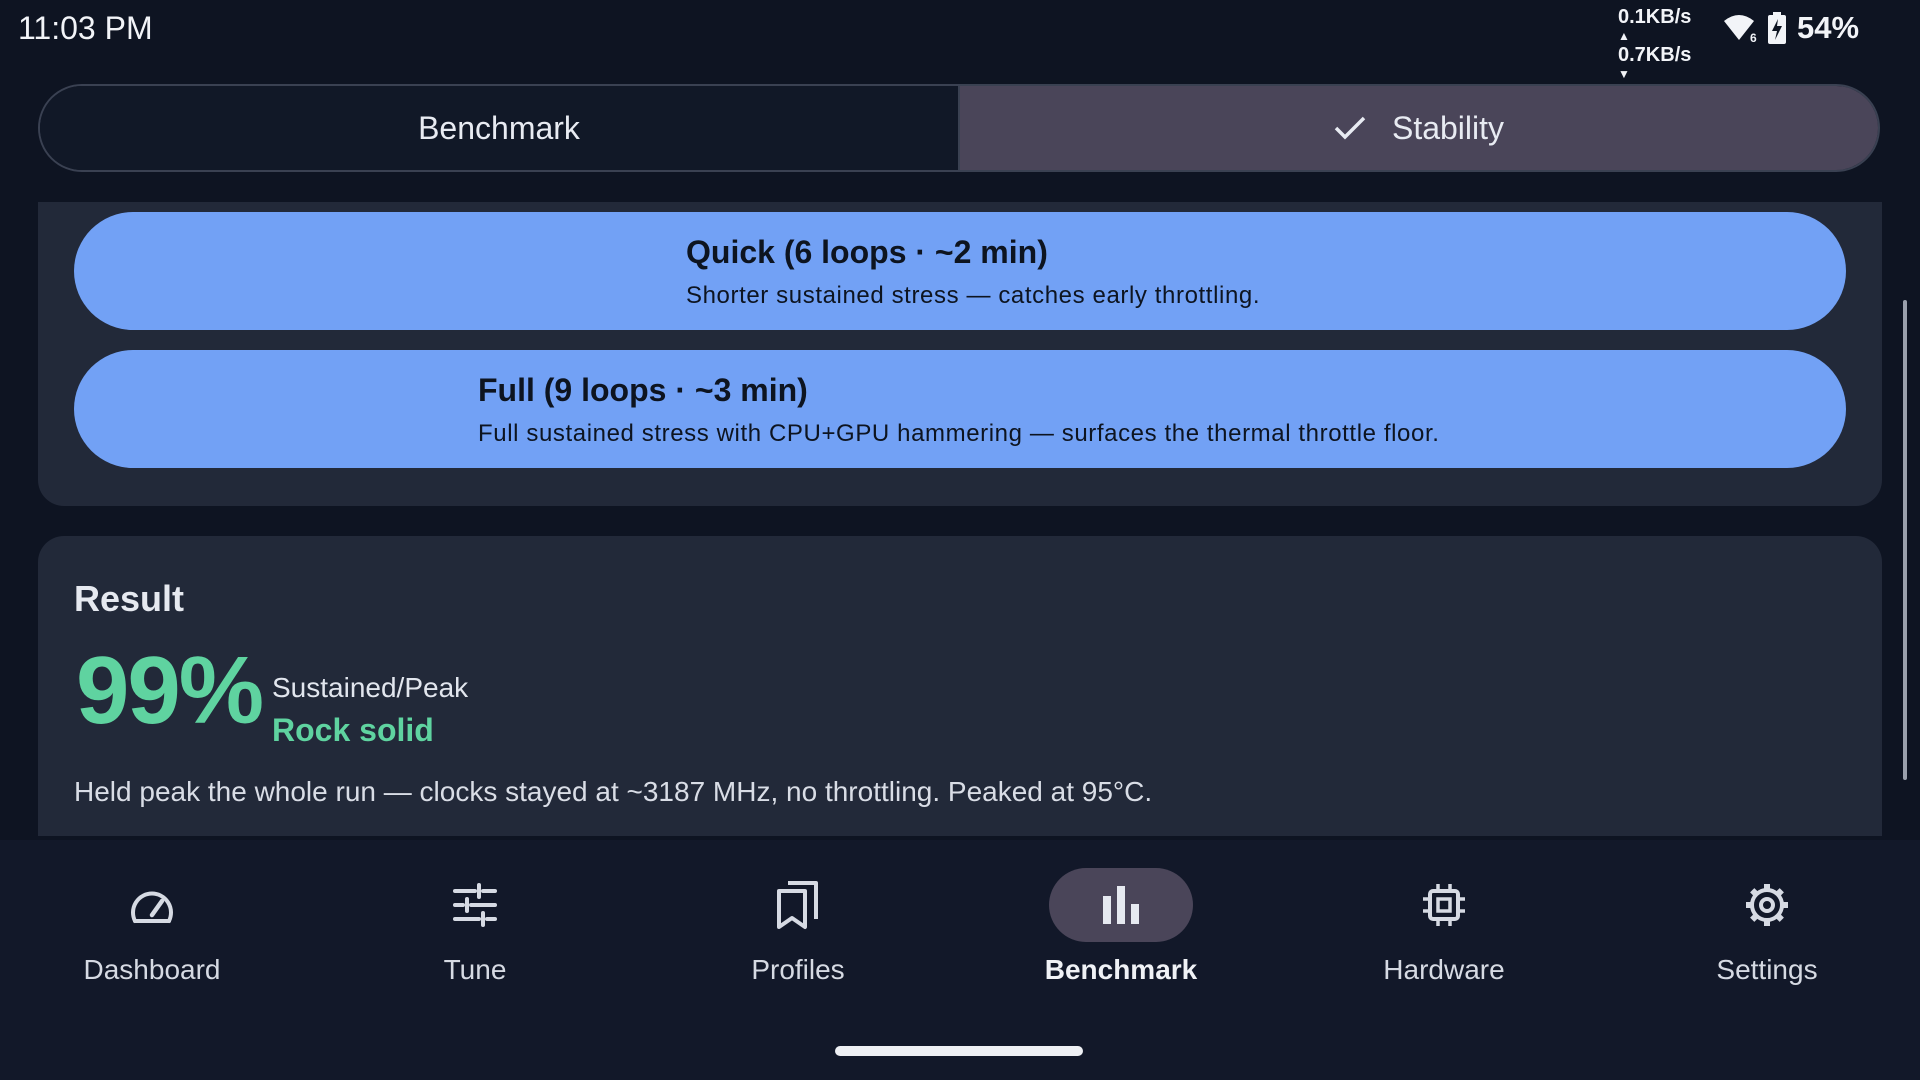 This screenshot has height=1080, width=1920. Describe the element at coordinates (959, 1051) in the screenshot. I see `home-indicator` at that location.